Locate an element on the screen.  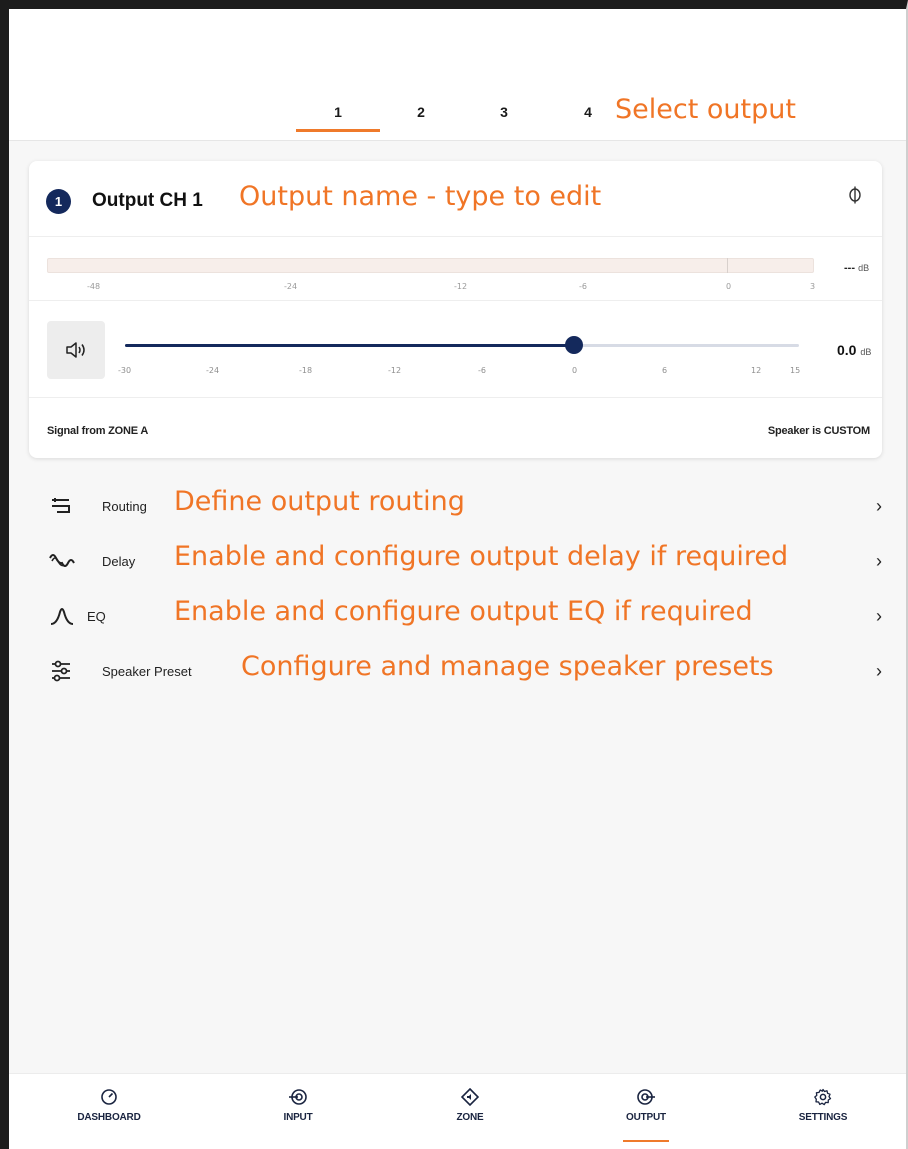
gain-slider-handle is located at coordinates (574, 345).